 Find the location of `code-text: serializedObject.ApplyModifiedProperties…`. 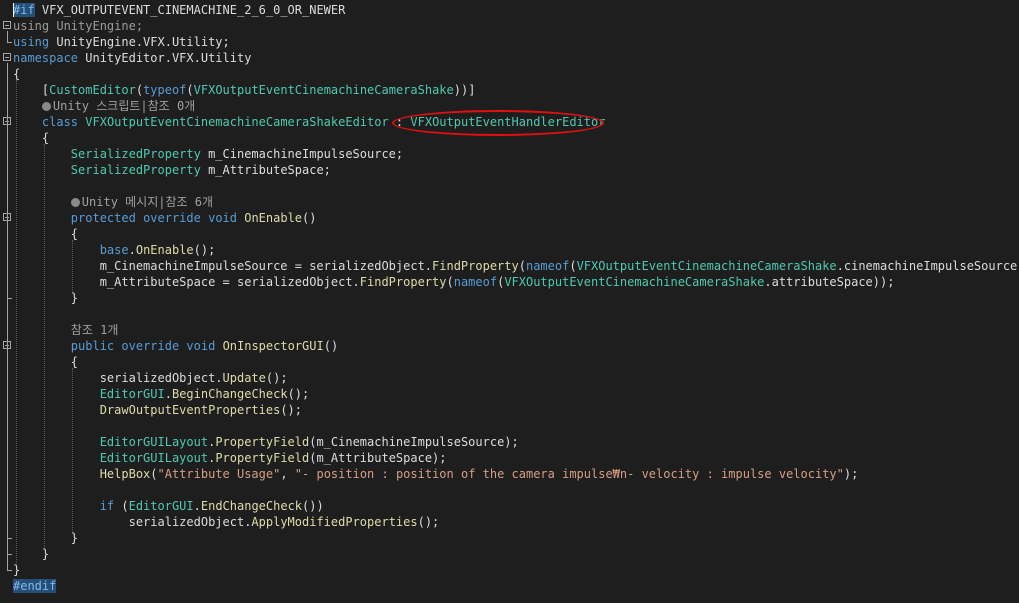

code-text: serializedObject.ApplyModifiedProperties… is located at coordinates (226, 522).